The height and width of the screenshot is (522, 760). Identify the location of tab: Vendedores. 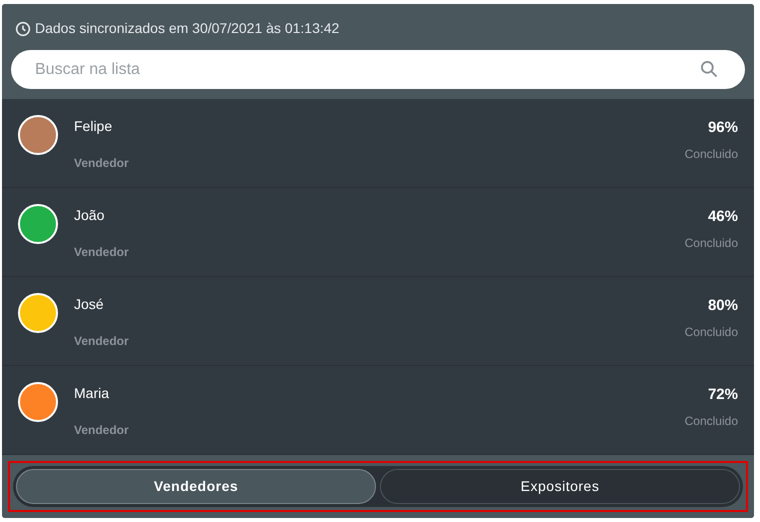
(196, 486).